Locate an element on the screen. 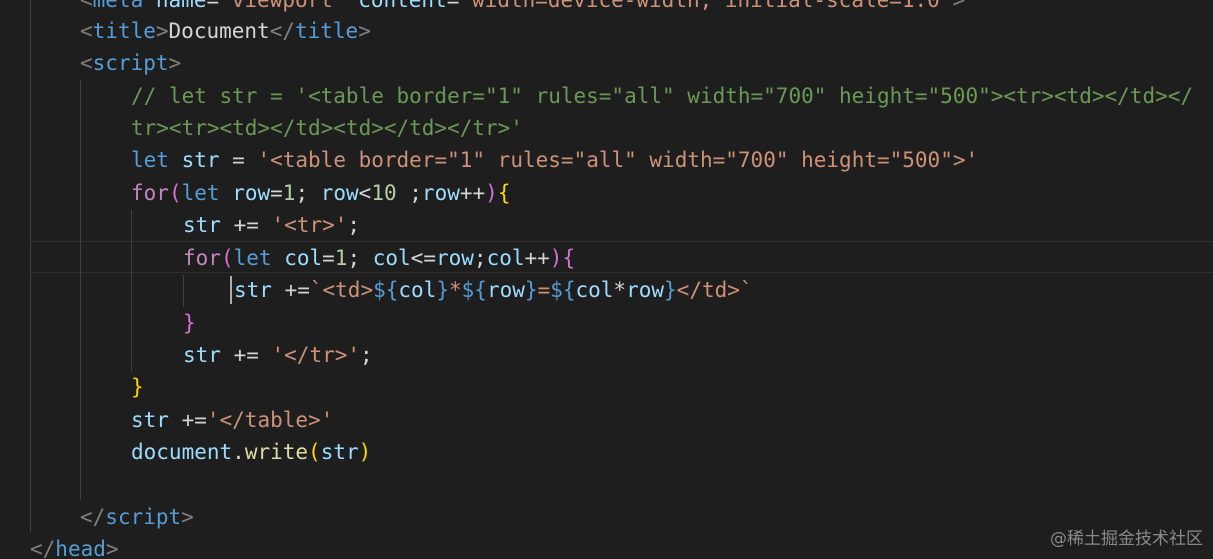 The height and width of the screenshot is (559, 1213). code-line: </script> is located at coordinates (137, 517).